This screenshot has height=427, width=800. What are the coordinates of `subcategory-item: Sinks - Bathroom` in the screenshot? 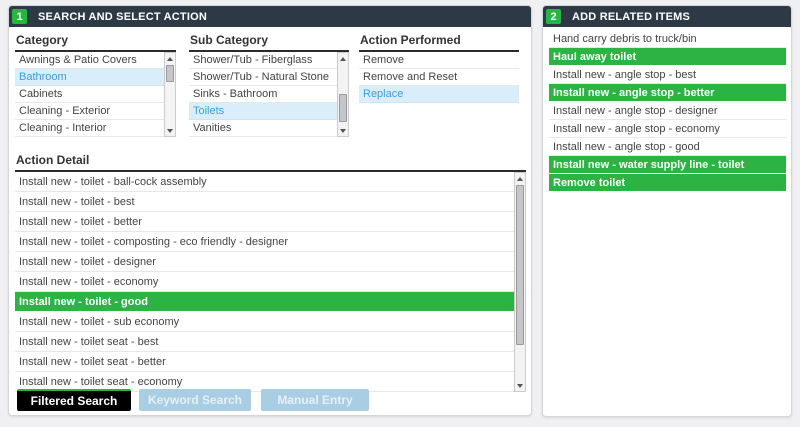 It's located at (263, 94).